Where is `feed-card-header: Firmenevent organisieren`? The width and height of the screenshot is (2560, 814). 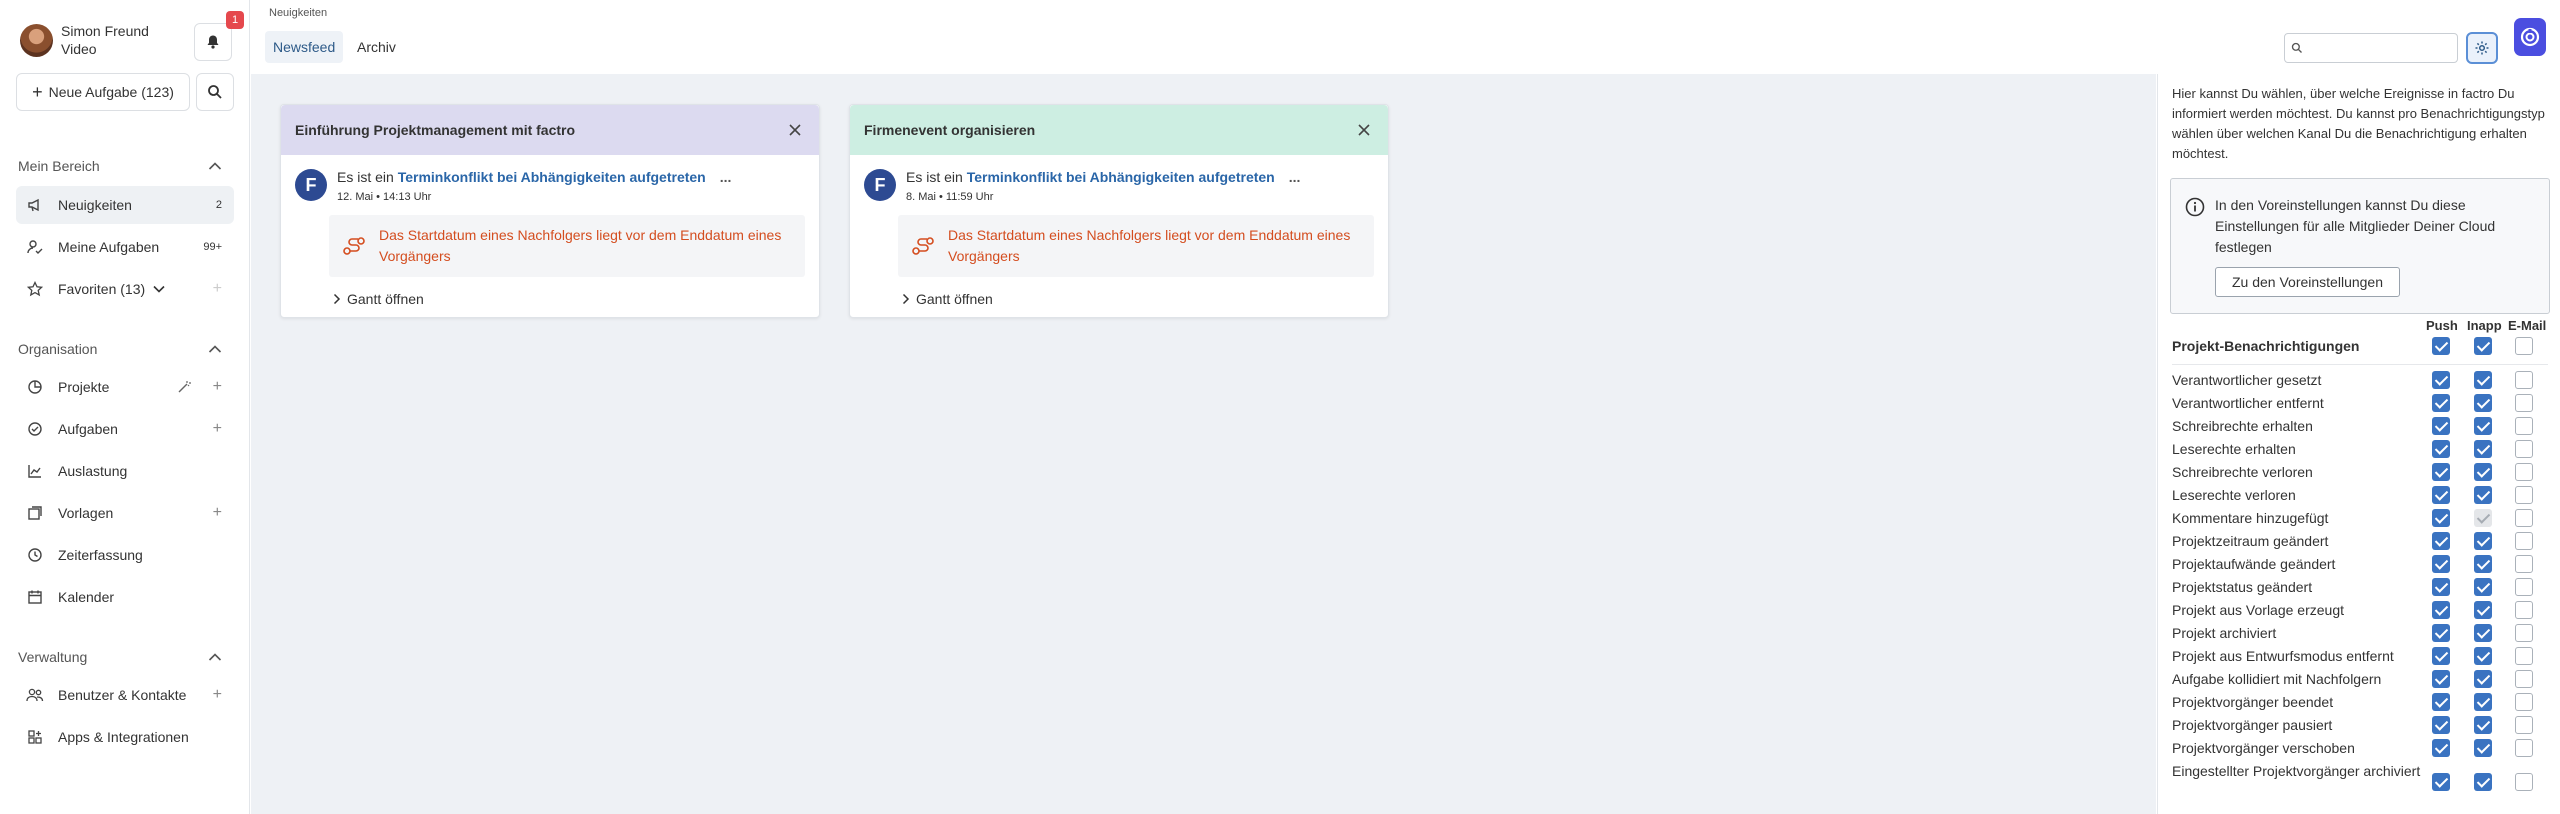
feed-card-header: Firmenevent organisieren is located at coordinates (1119, 130).